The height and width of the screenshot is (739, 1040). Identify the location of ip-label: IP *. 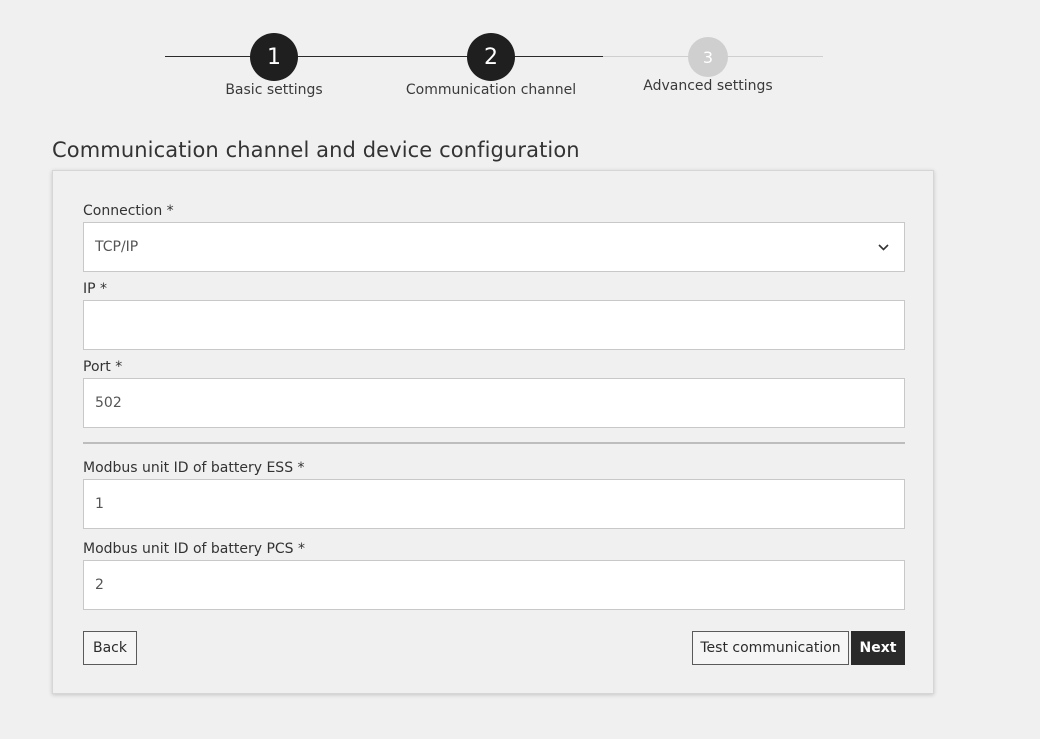
(95, 289).